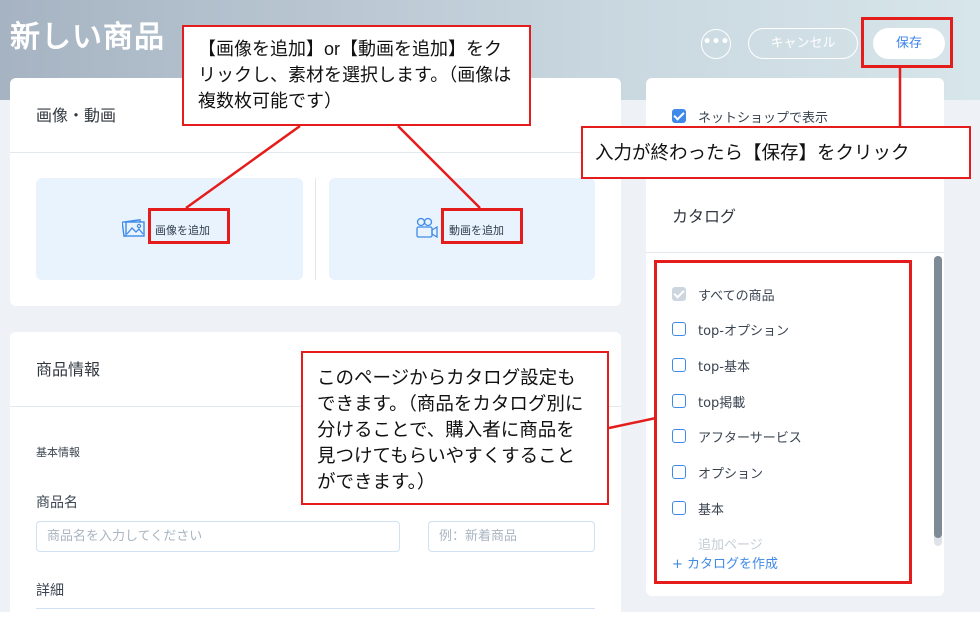 Image resolution: width=980 pixels, height=626 pixels. I want to click on catalog-scrollbar, so click(938, 401).